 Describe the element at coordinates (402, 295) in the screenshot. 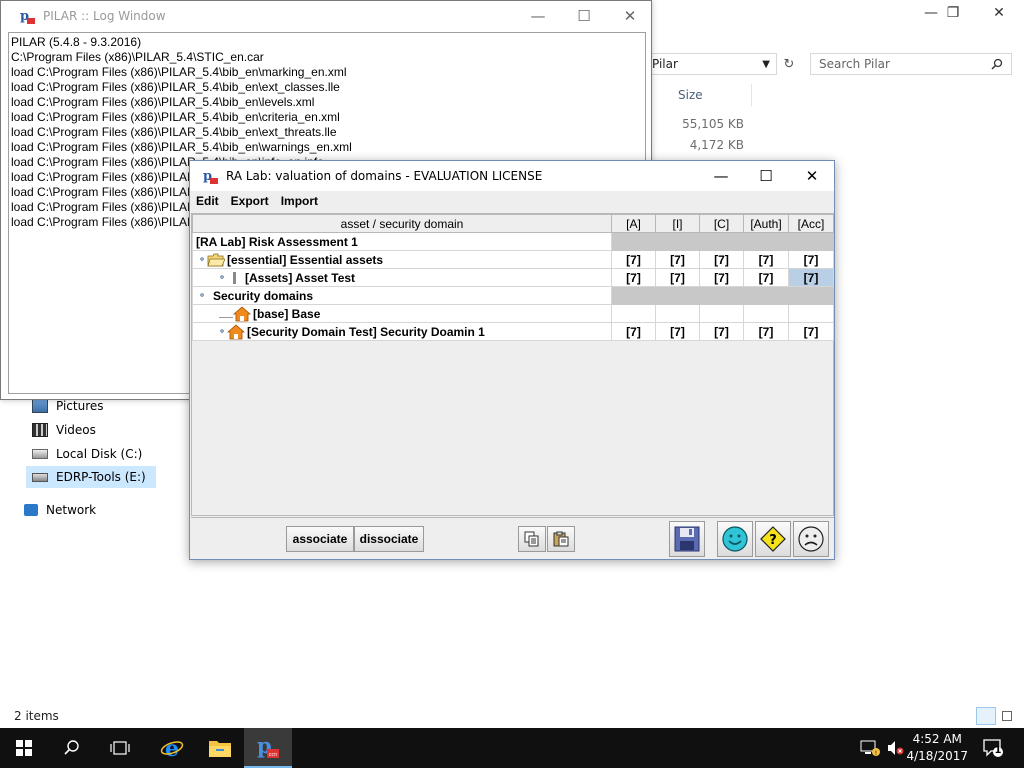

I see `tree-cell: ⚬ Security domains` at that location.